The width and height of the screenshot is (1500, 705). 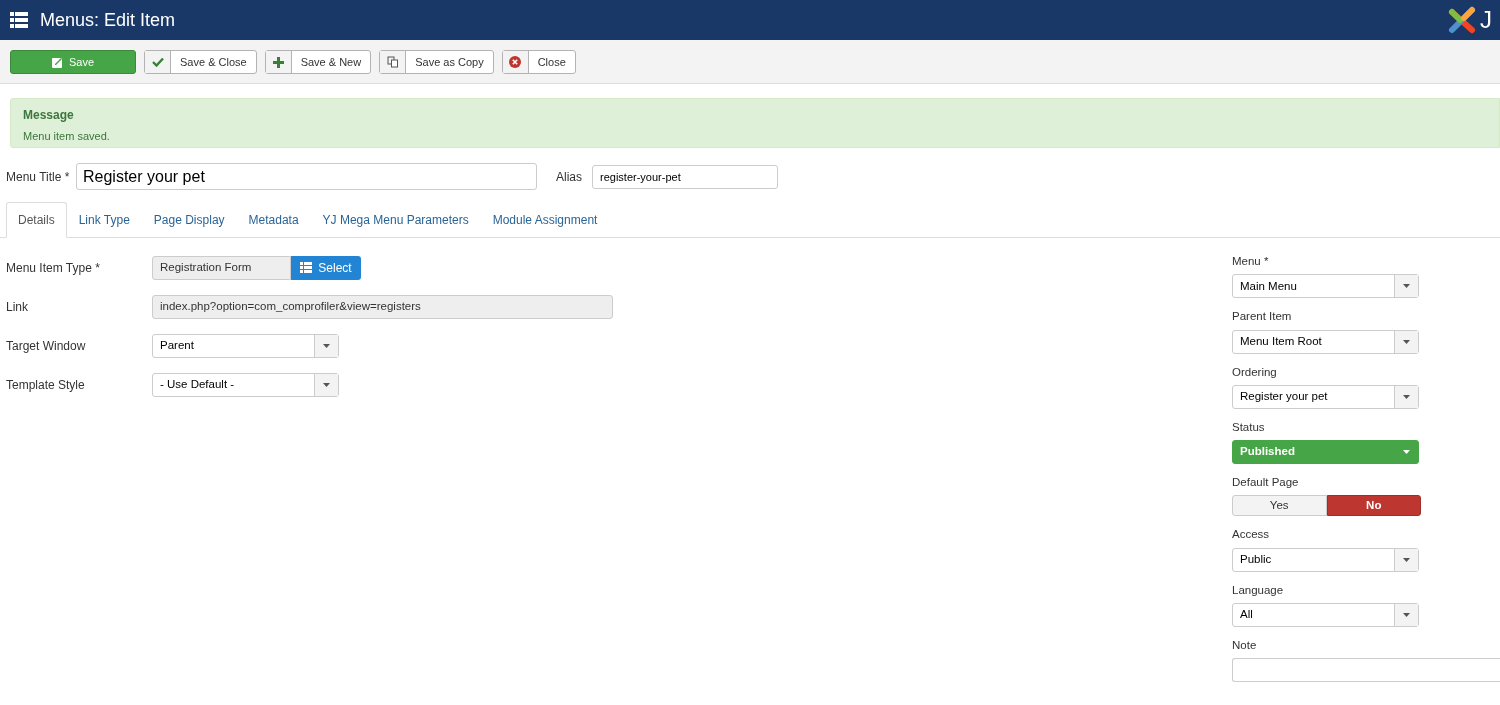 I want to click on edit-icon, so click(x=57, y=62).